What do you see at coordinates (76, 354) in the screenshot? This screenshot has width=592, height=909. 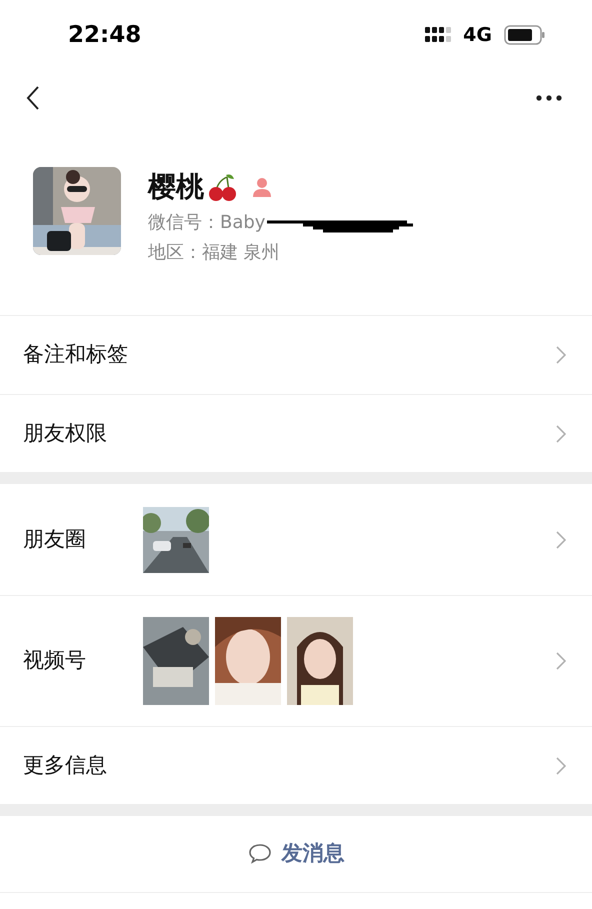 I see `row-label: 备注和标签` at bounding box center [76, 354].